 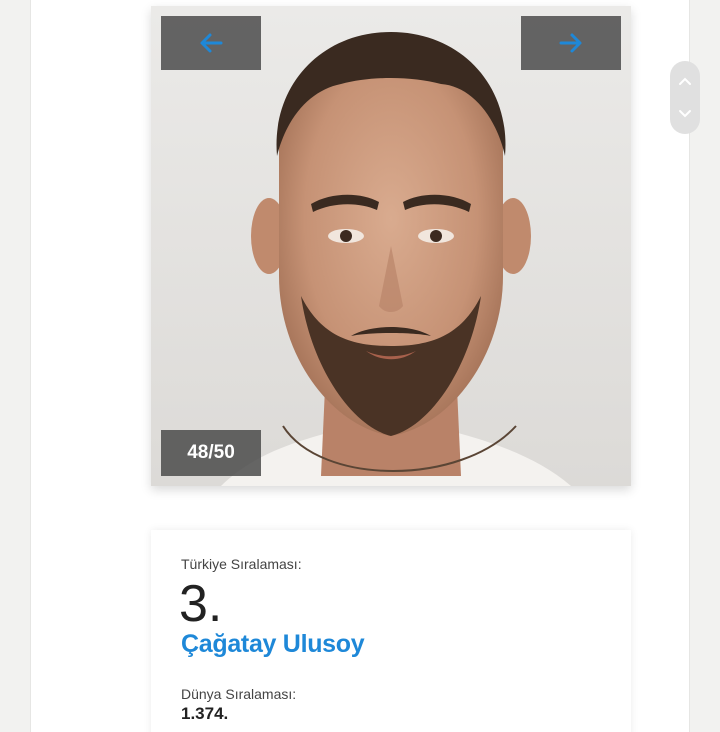 I want to click on arrow-left-icon, so click(x=211, y=43).